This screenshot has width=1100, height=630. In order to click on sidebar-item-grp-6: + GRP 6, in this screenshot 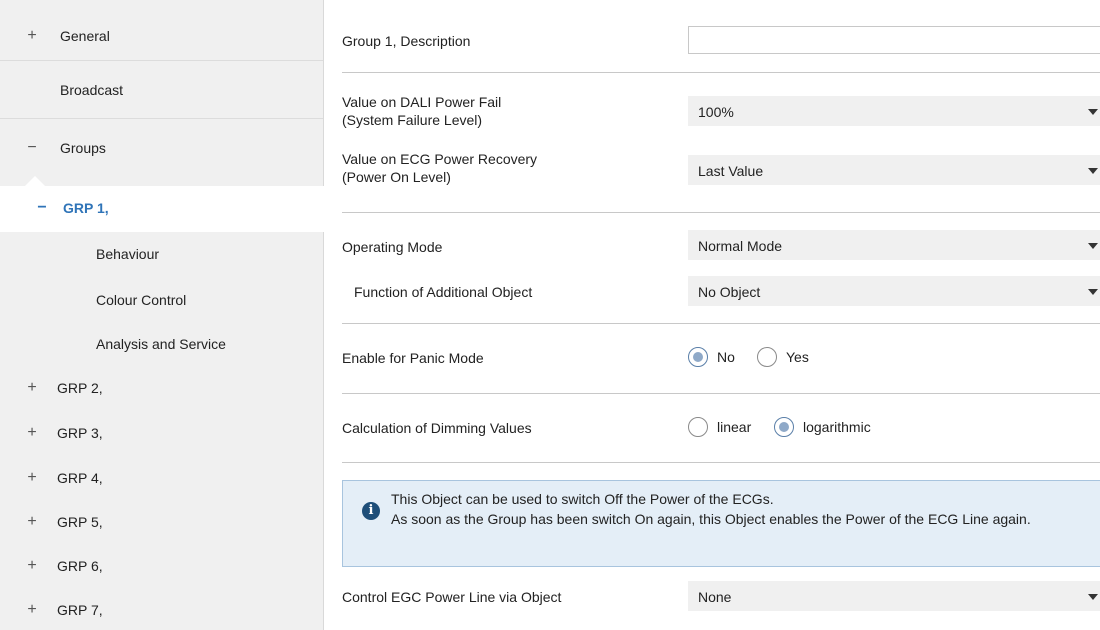, I will do `click(161, 566)`.